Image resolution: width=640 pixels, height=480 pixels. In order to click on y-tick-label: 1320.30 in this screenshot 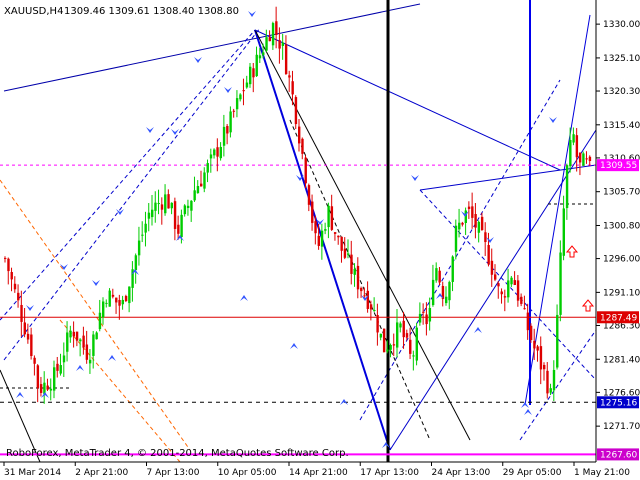, I will do `click(621, 92)`.